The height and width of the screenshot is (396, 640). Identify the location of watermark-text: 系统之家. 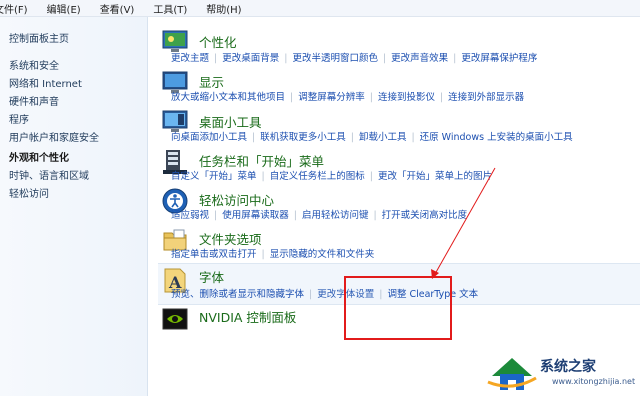
(568, 367).